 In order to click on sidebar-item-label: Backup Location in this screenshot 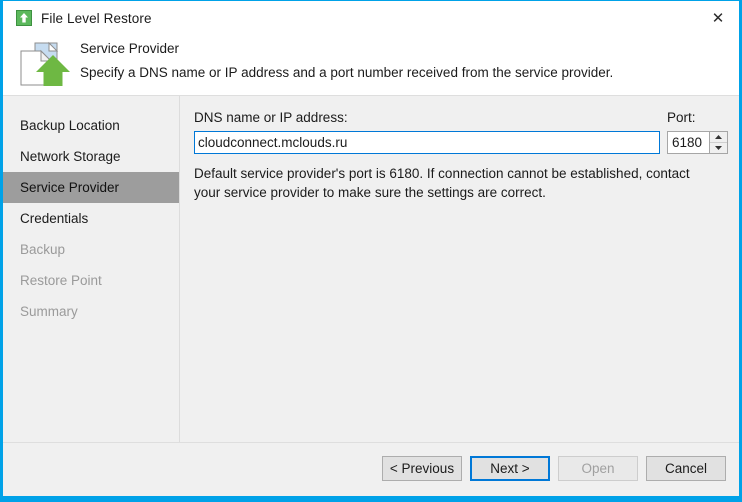, I will do `click(70, 125)`.